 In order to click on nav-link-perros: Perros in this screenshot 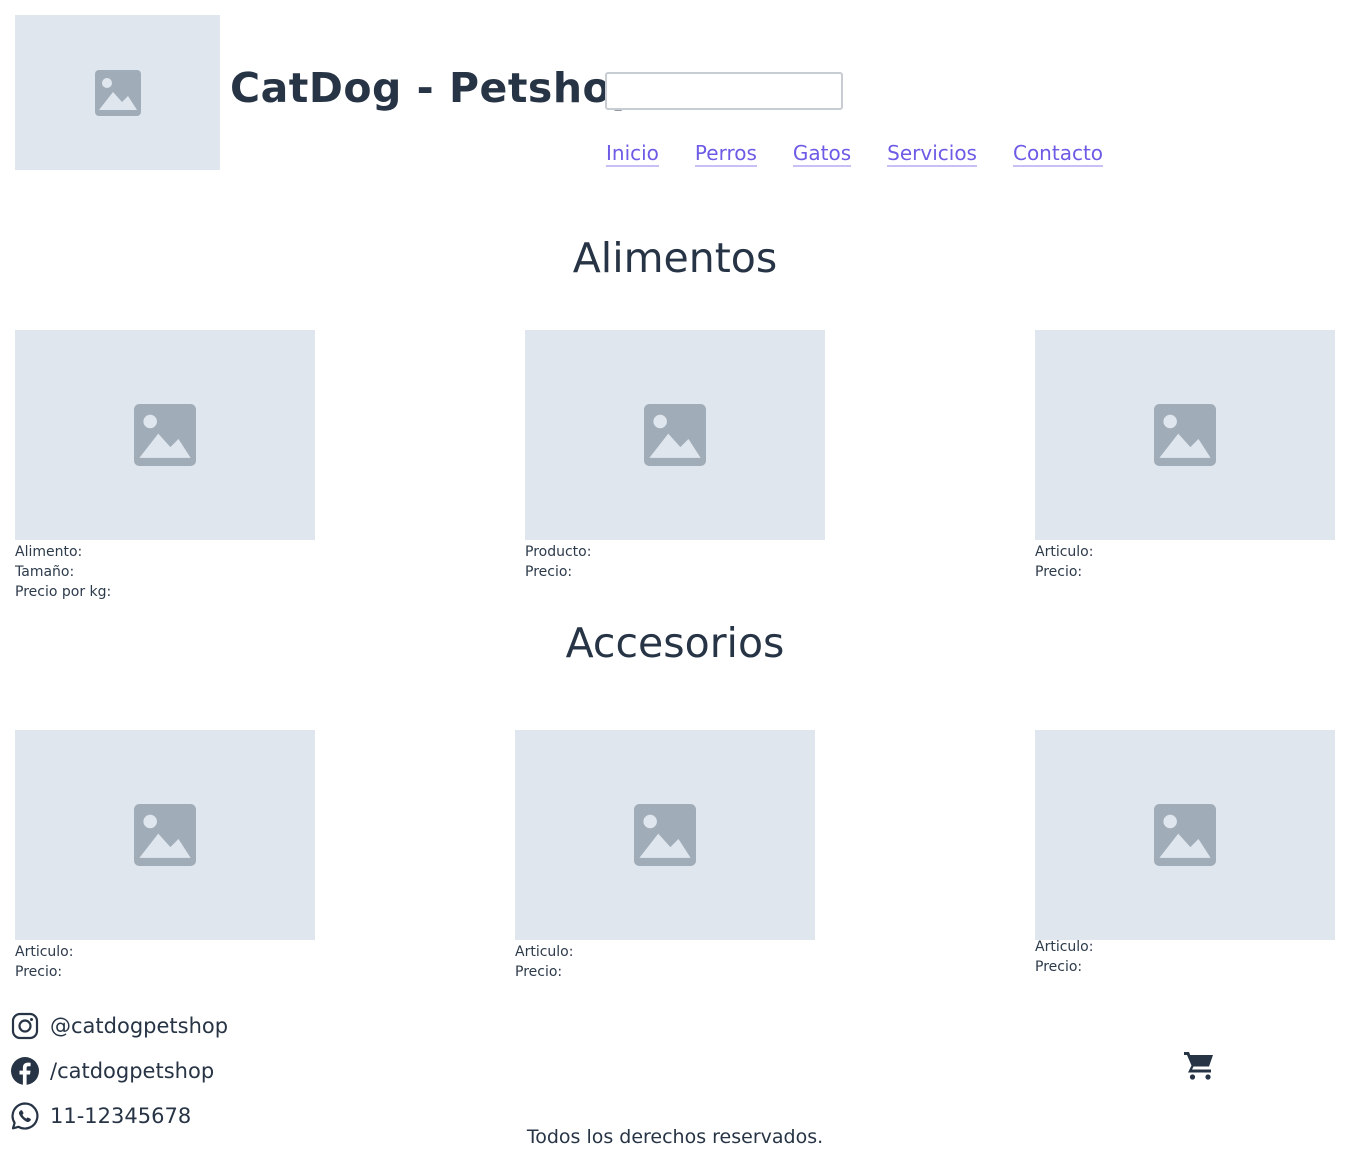, I will do `click(725, 154)`.